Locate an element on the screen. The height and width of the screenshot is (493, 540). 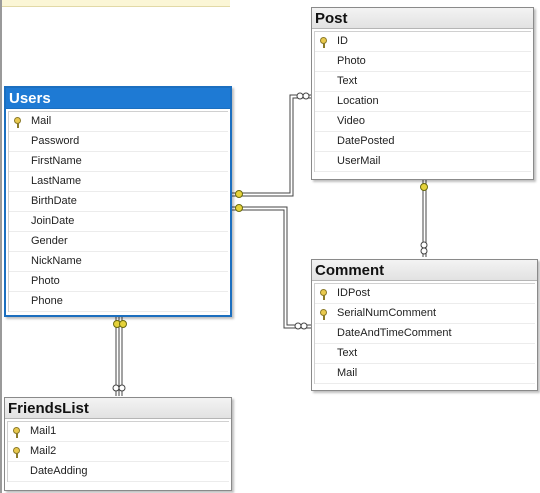
table-title: Users is located at coordinates (118, 98).